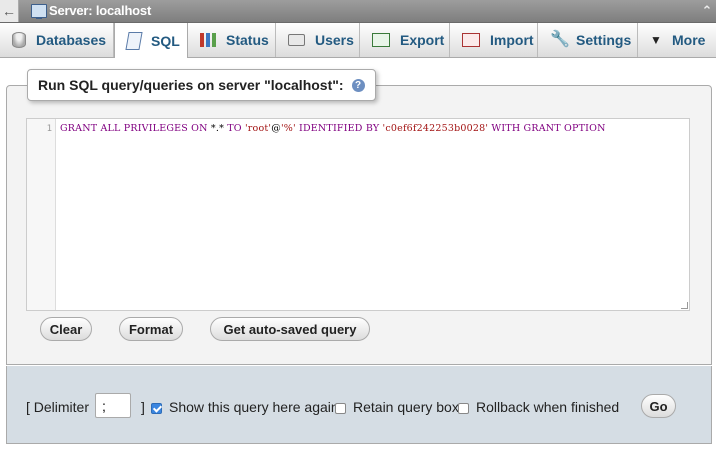 Image resolution: width=716 pixels, height=450 pixels. I want to click on back-arrow-icon: ←, so click(9, 11).